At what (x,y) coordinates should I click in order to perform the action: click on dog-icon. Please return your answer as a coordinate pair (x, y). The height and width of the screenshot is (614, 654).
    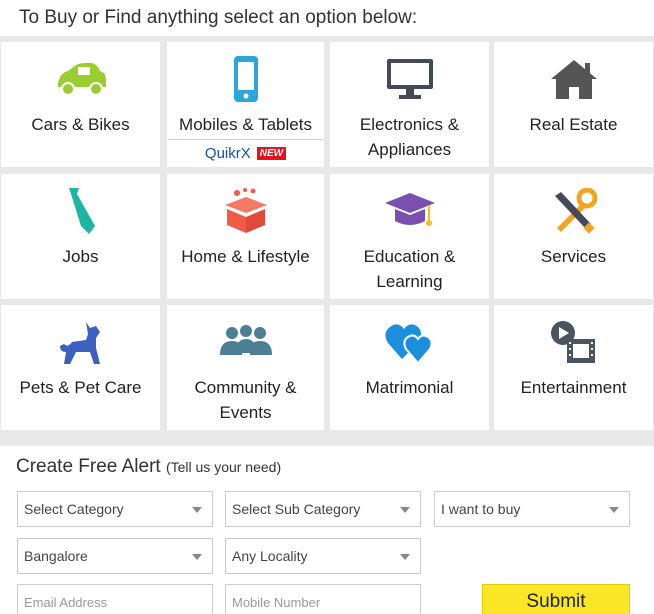
    Looking at the image, I should click on (80, 342).